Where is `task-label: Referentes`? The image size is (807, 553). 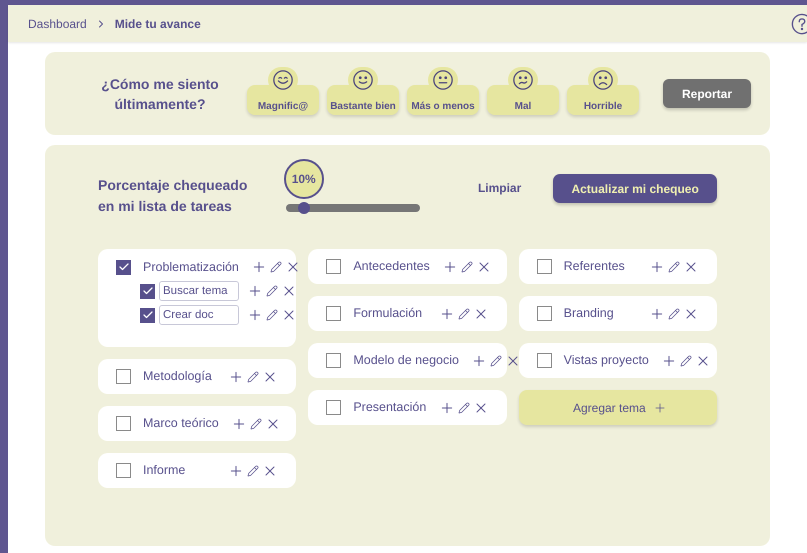
task-label: Referentes is located at coordinates (595, 267).